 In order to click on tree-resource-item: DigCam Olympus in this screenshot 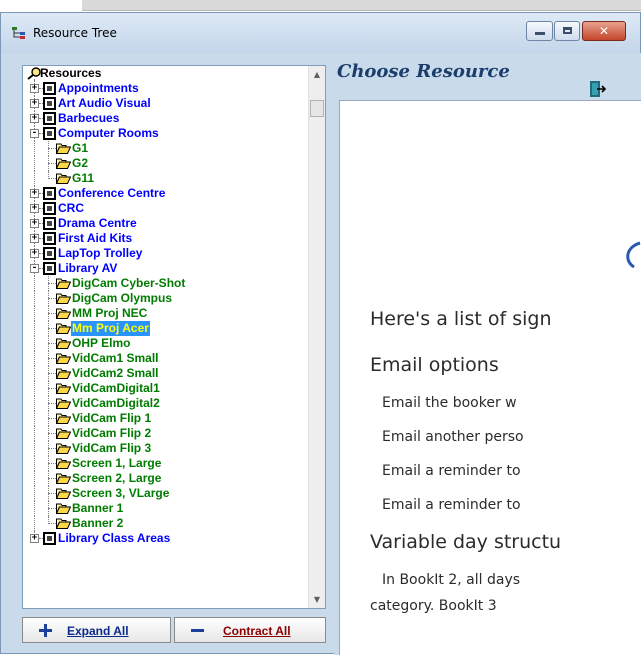, I will do `click(166, 298)`.